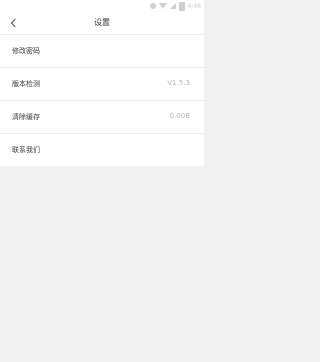  Describe the element at coordinates (26, 117) in the screenshot. I see `settings-item-label: 清除缓存` at that location.